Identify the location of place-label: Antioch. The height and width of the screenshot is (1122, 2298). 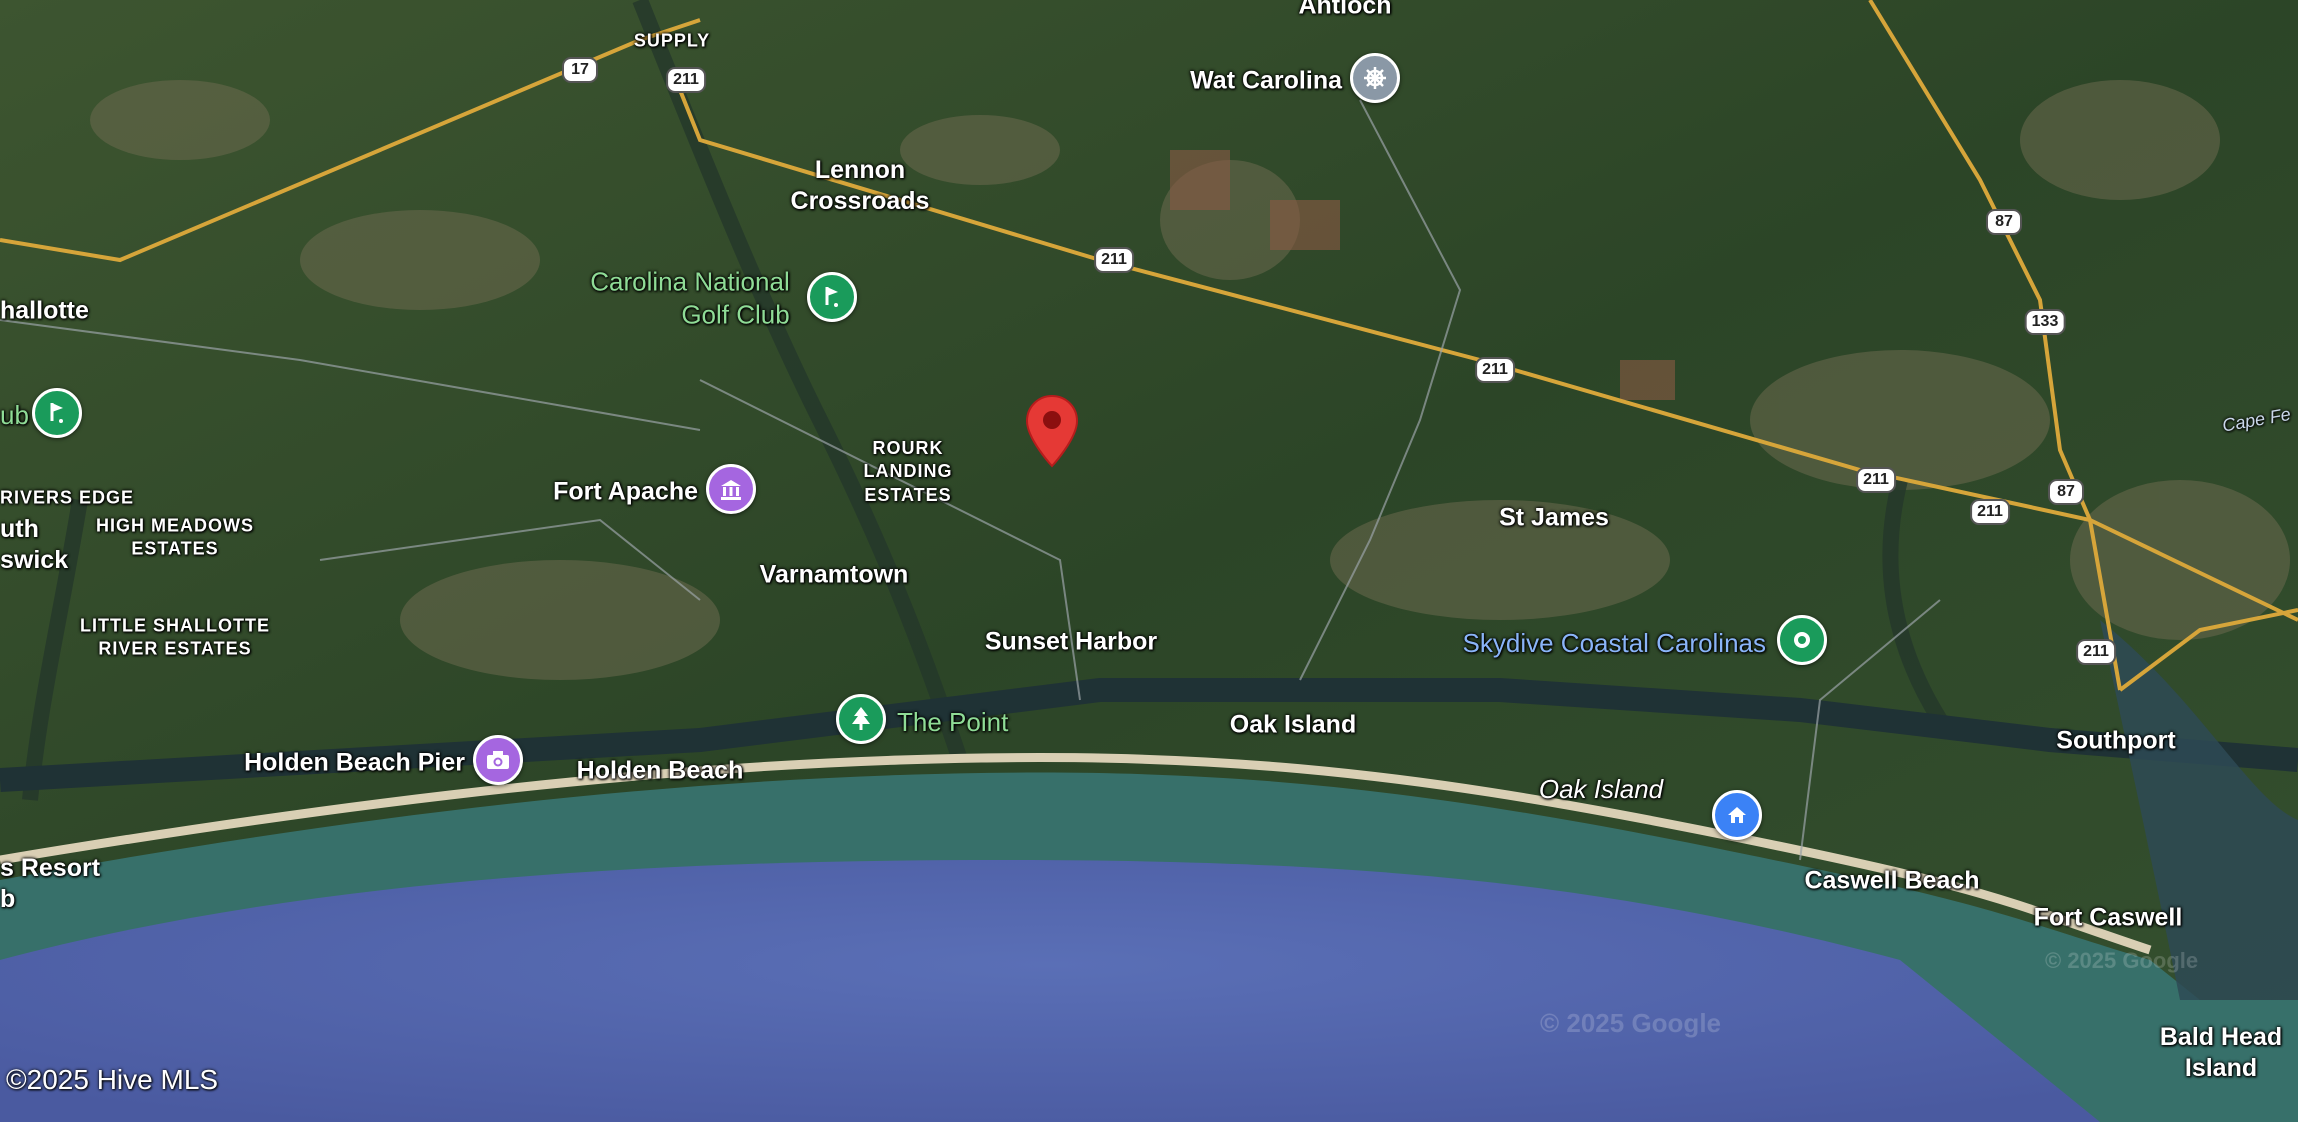
(1345, 10).